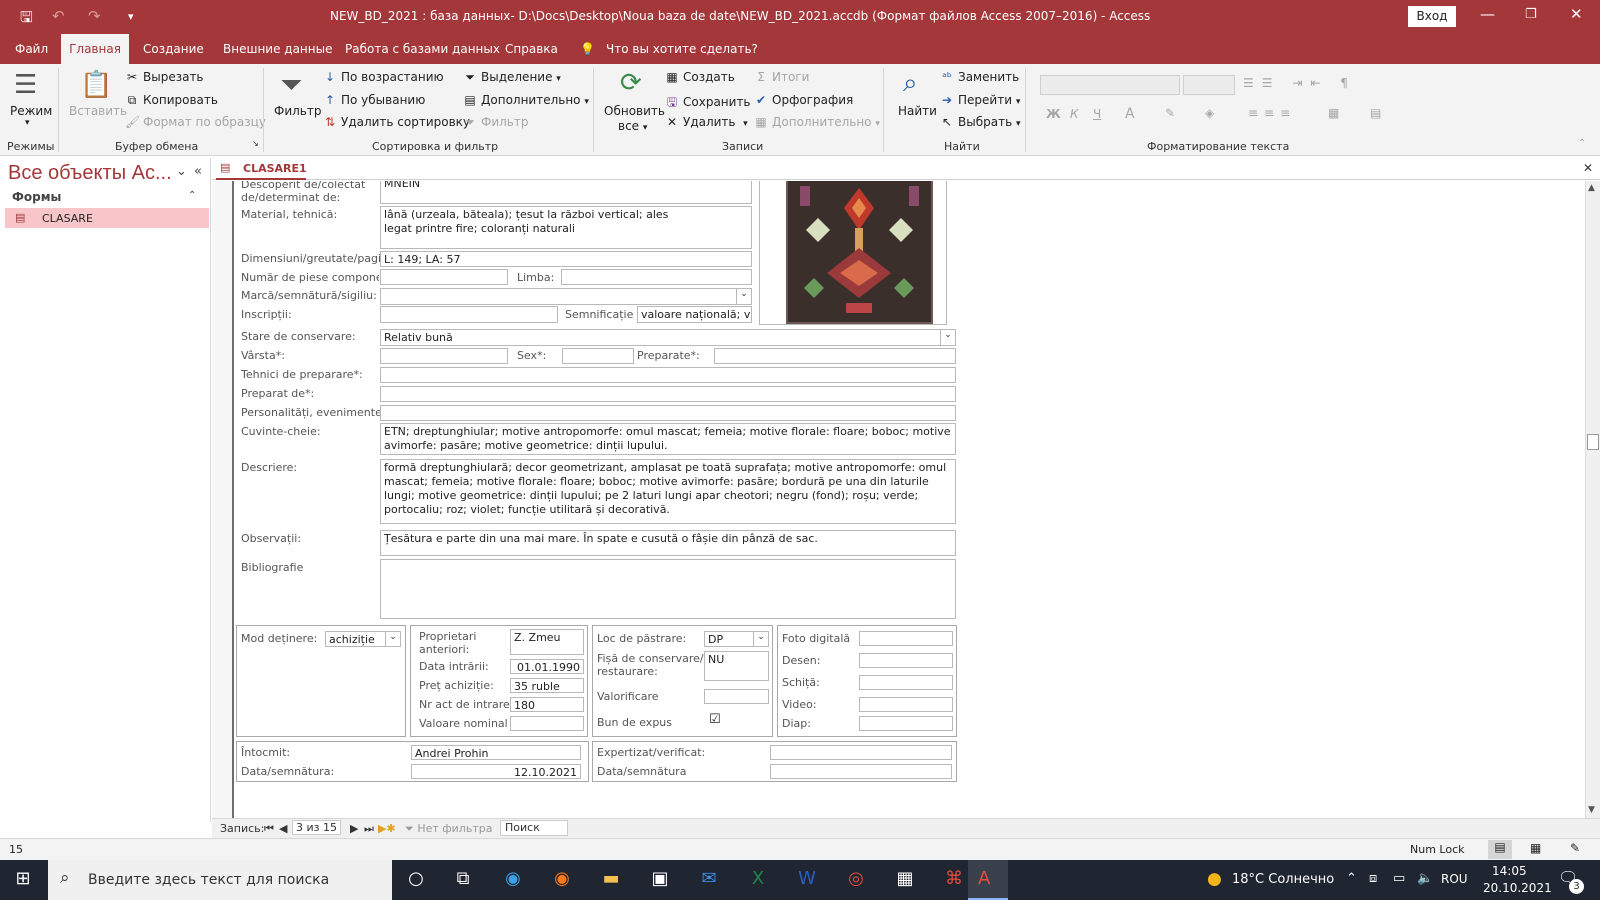  I want to click on pret-achizitie-field: 35 ruble, so click(547, 685).